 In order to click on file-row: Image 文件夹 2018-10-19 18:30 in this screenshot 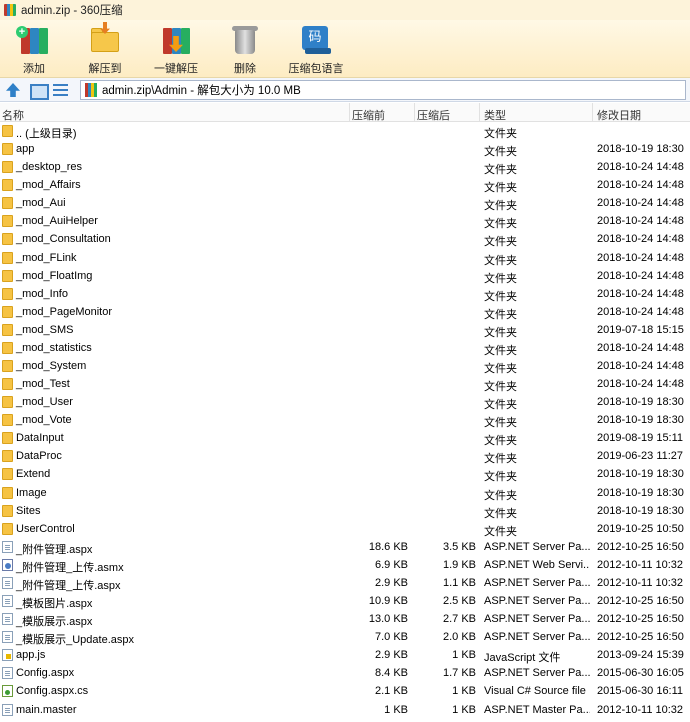, I will do `click(345, 493)`.